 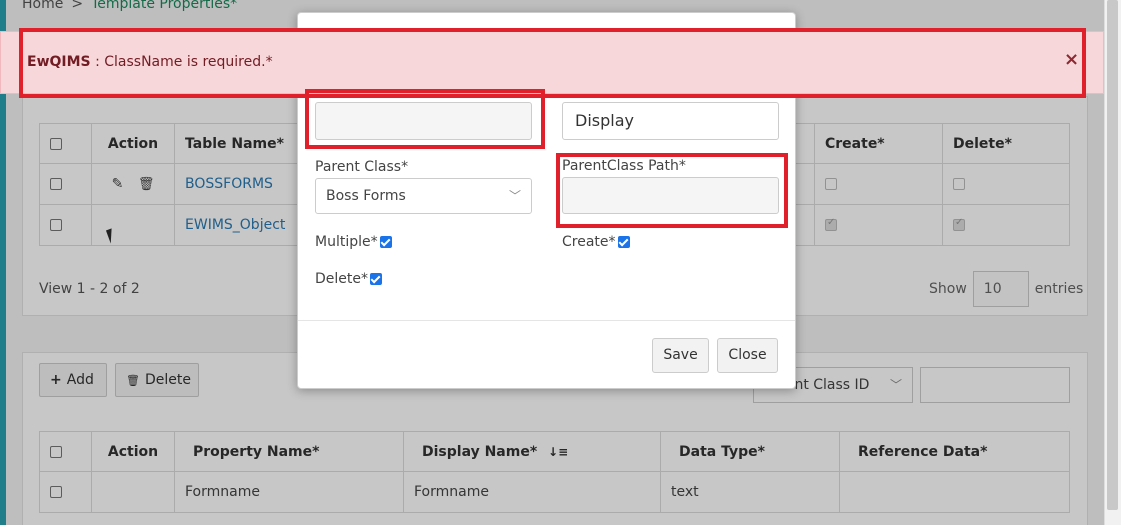 I want to click on delete-checkbox, so click(x=376, y=279).